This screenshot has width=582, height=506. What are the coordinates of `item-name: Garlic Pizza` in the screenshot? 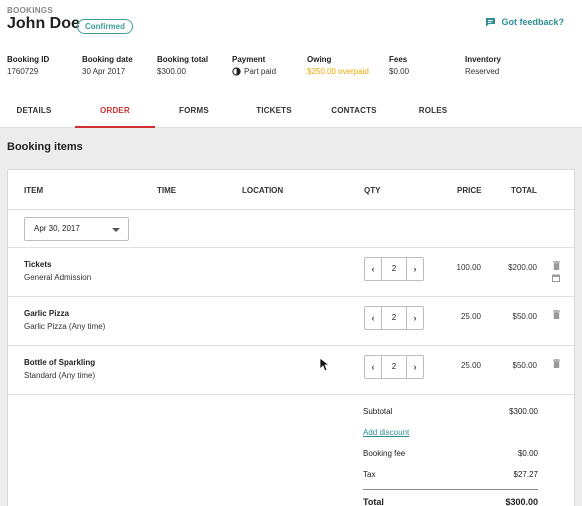 It's located at (46, 313).